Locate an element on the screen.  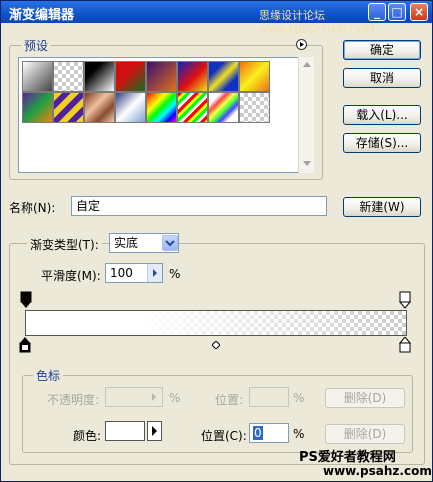
color-swatch is located at coordinates (125, 431).